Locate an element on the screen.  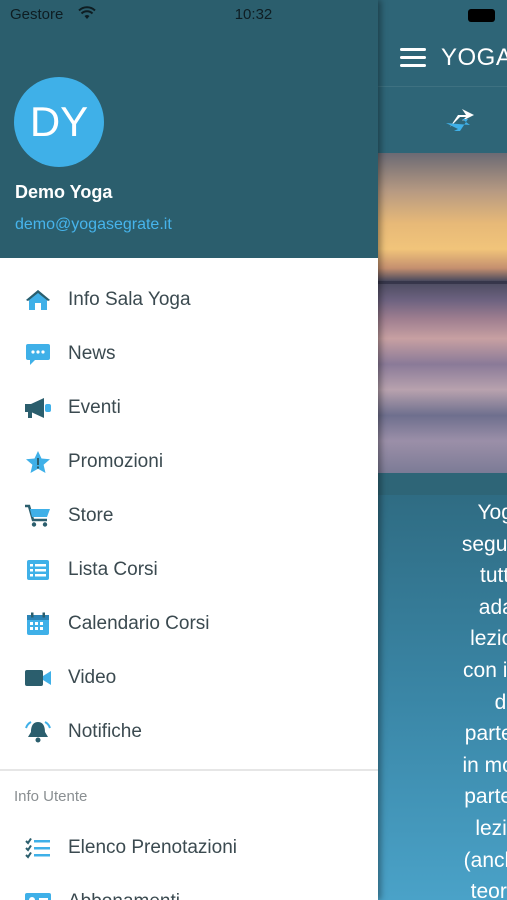
menu-item-label: Info Sala Yoga is located at coordinates (129, 299).